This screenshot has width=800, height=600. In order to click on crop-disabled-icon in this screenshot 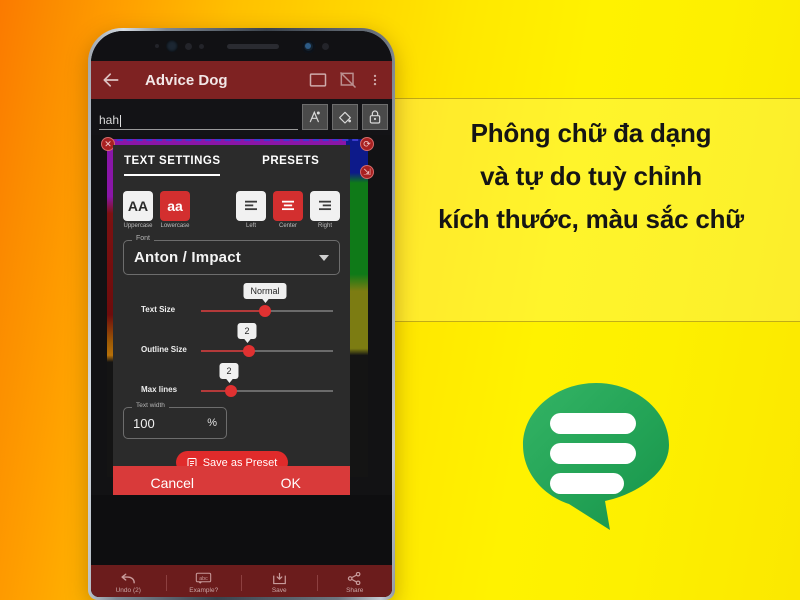, I will do `click(348, 80)`.